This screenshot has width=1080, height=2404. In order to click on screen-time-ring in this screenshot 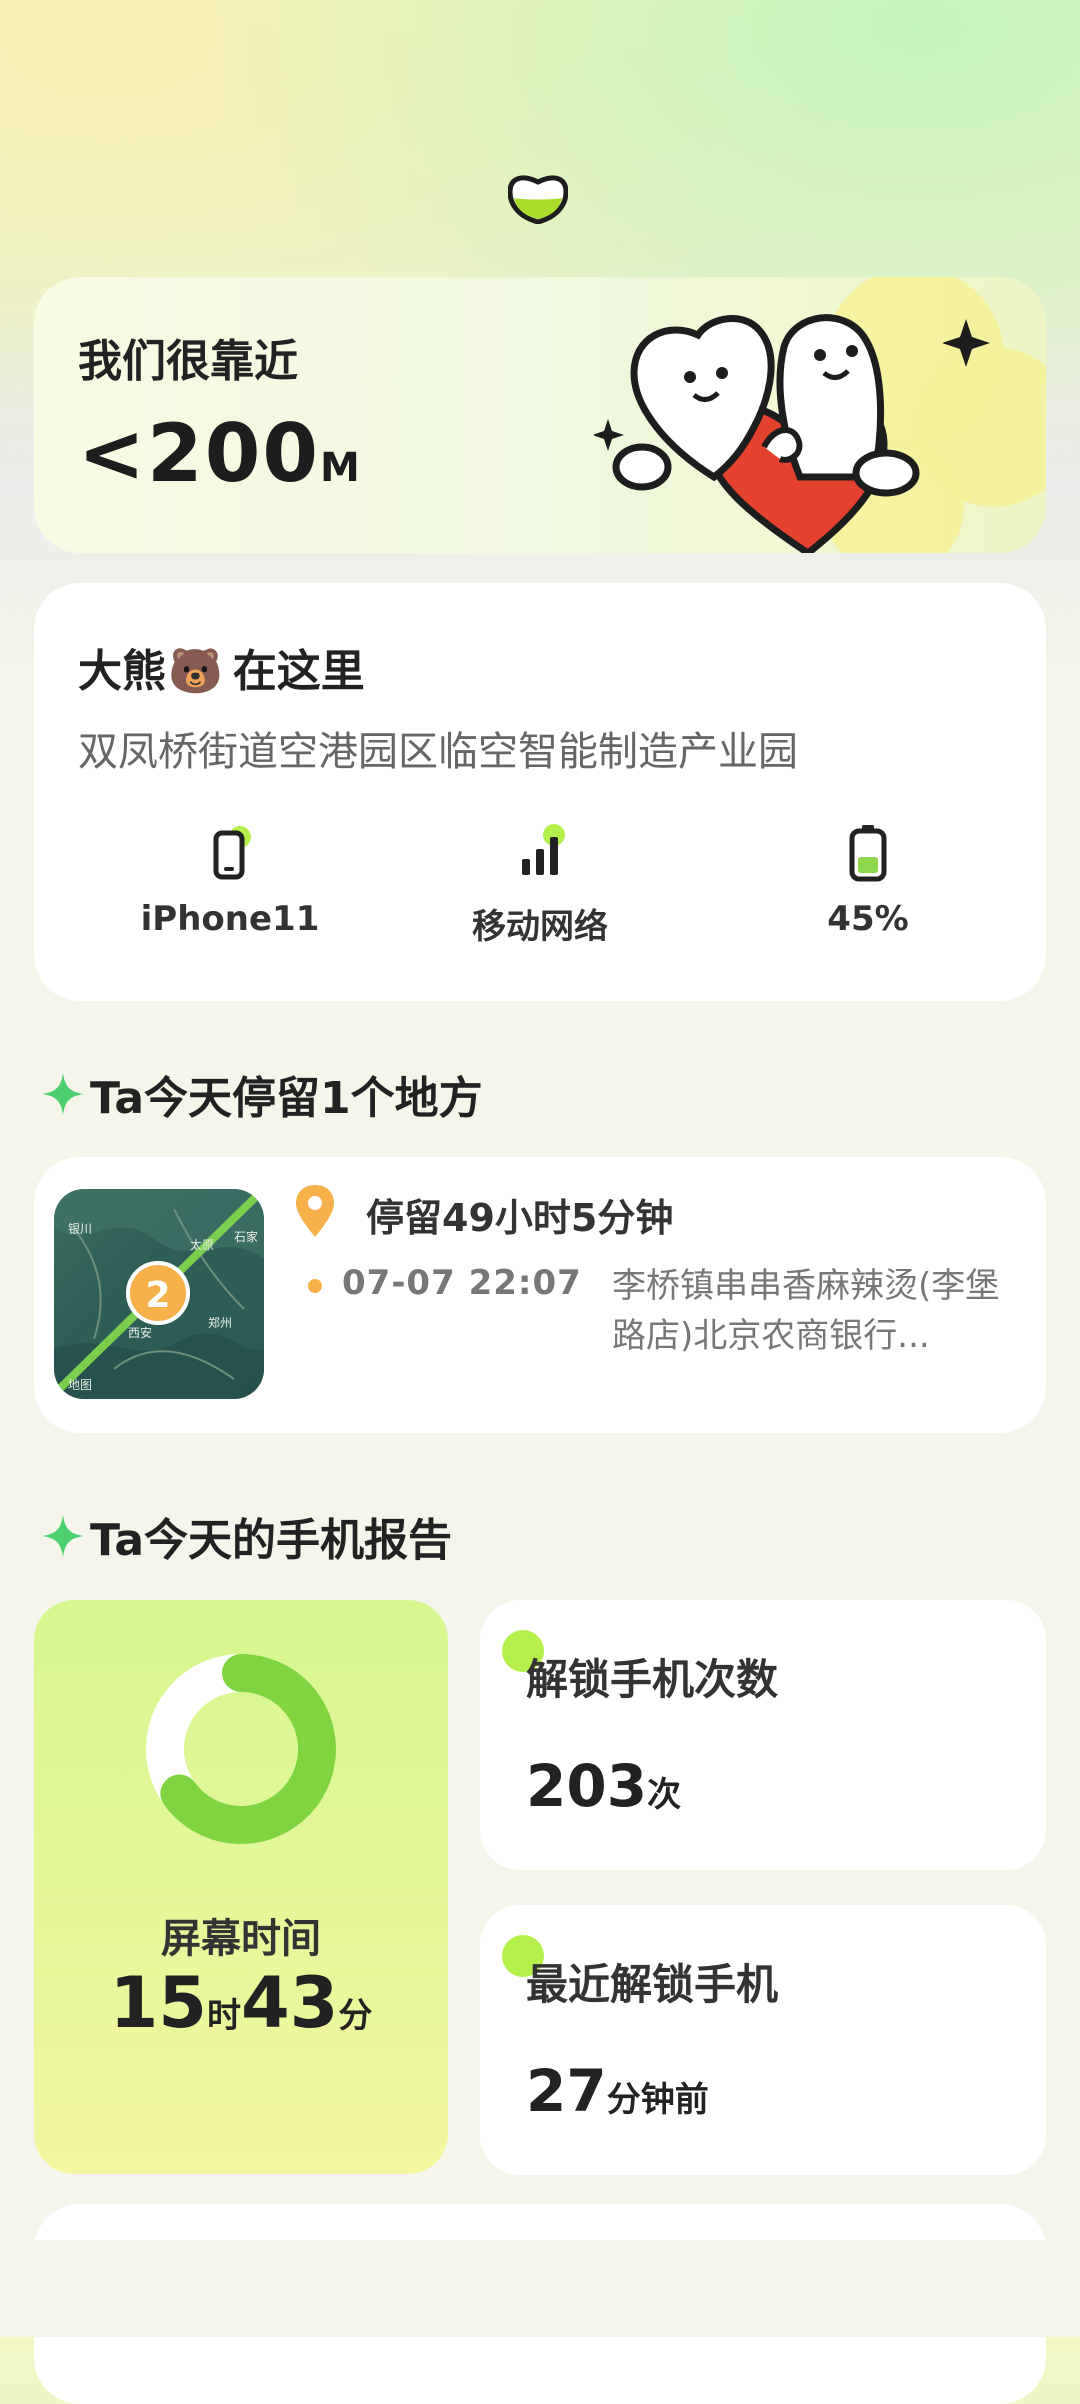, I will do `click(241, 1749)`.